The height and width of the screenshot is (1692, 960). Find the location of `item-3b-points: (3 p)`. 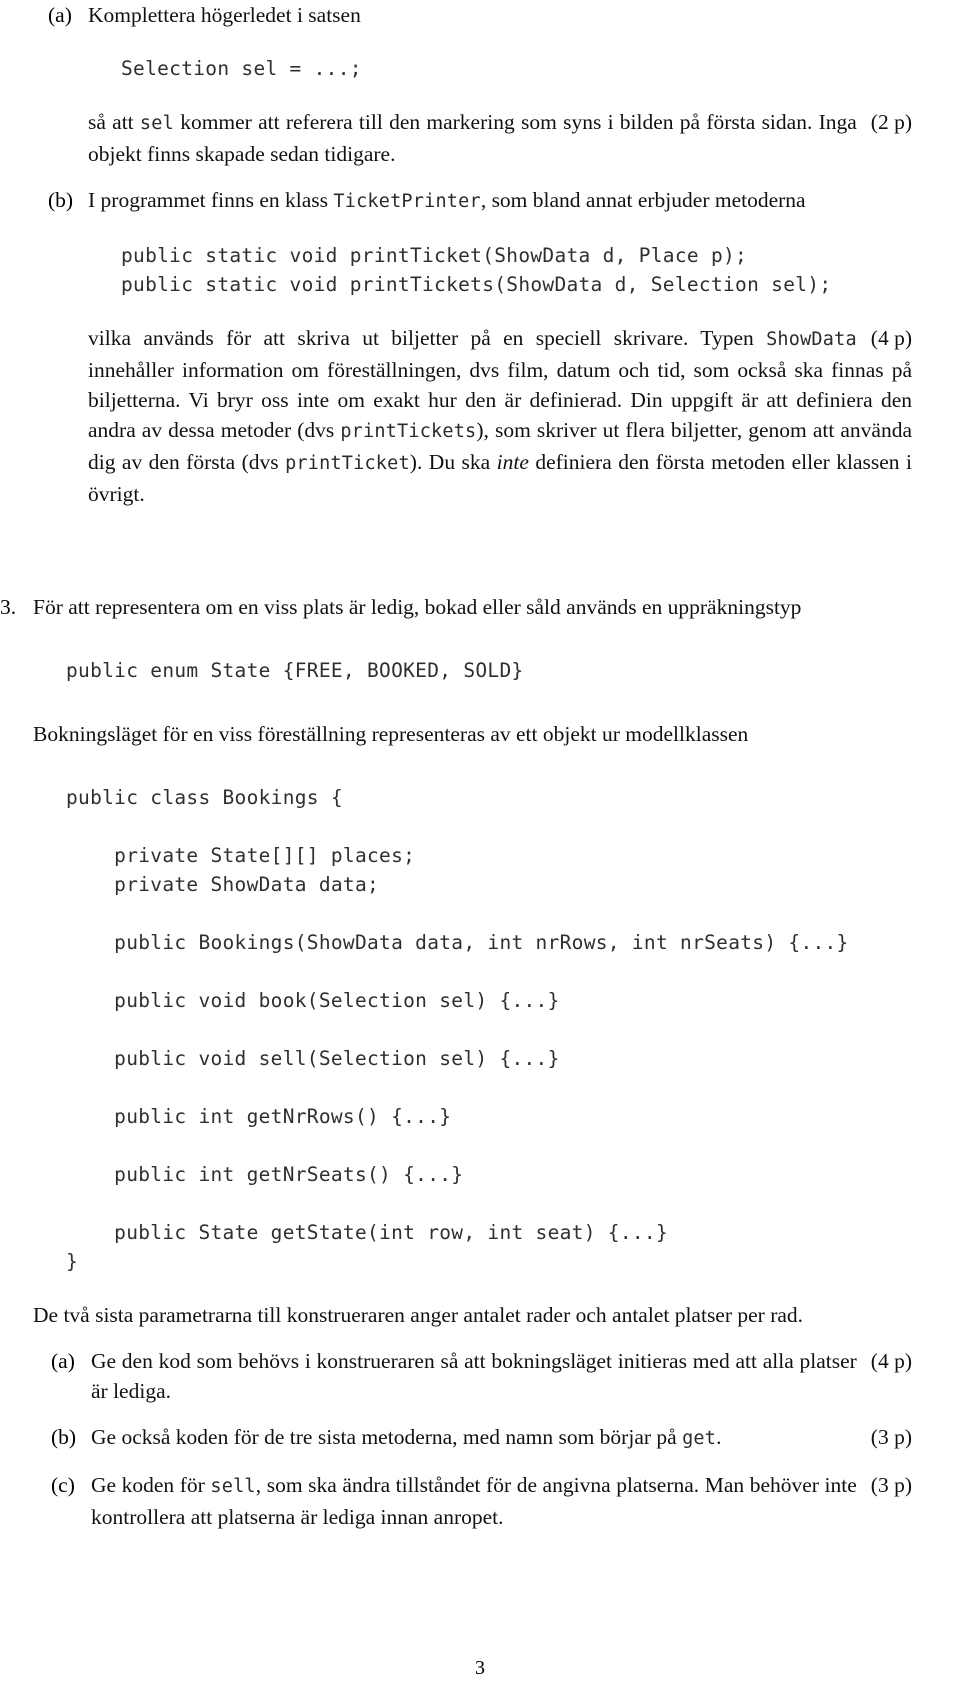

item-3b-points: (3 p) is located at coordinates (891, 1437).